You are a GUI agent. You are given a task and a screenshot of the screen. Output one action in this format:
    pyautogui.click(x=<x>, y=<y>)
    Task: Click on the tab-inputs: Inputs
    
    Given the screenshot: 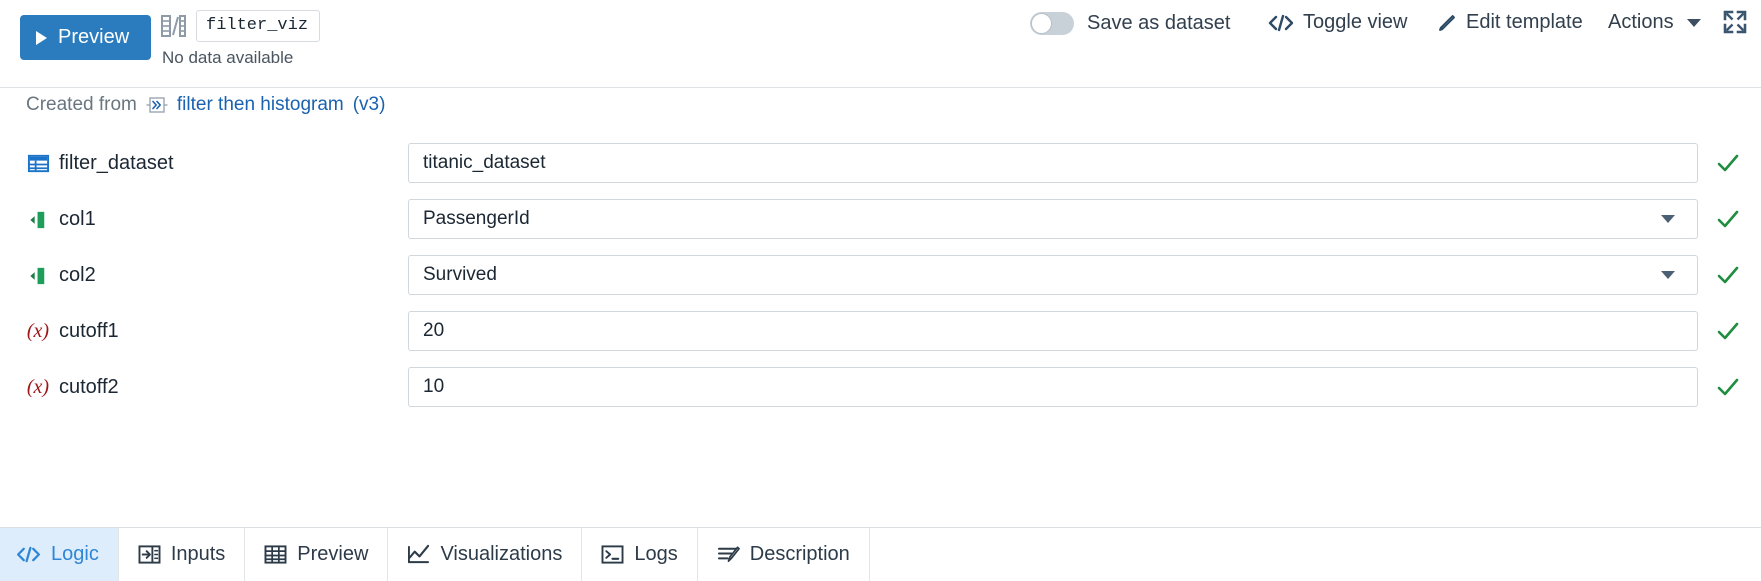 What is the action you would take?
    pyautogui.click(x=182, y=554)
    